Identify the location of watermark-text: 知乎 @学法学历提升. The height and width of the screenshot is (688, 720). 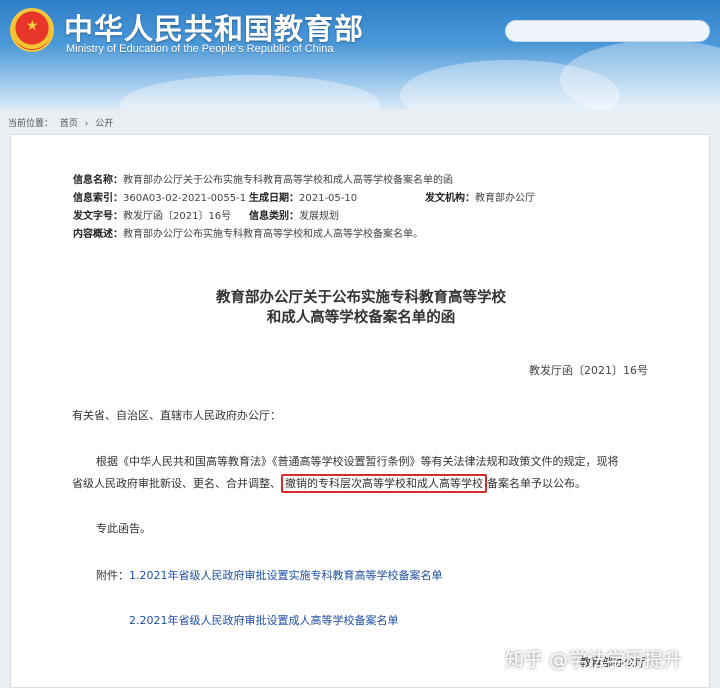
(594, 660).